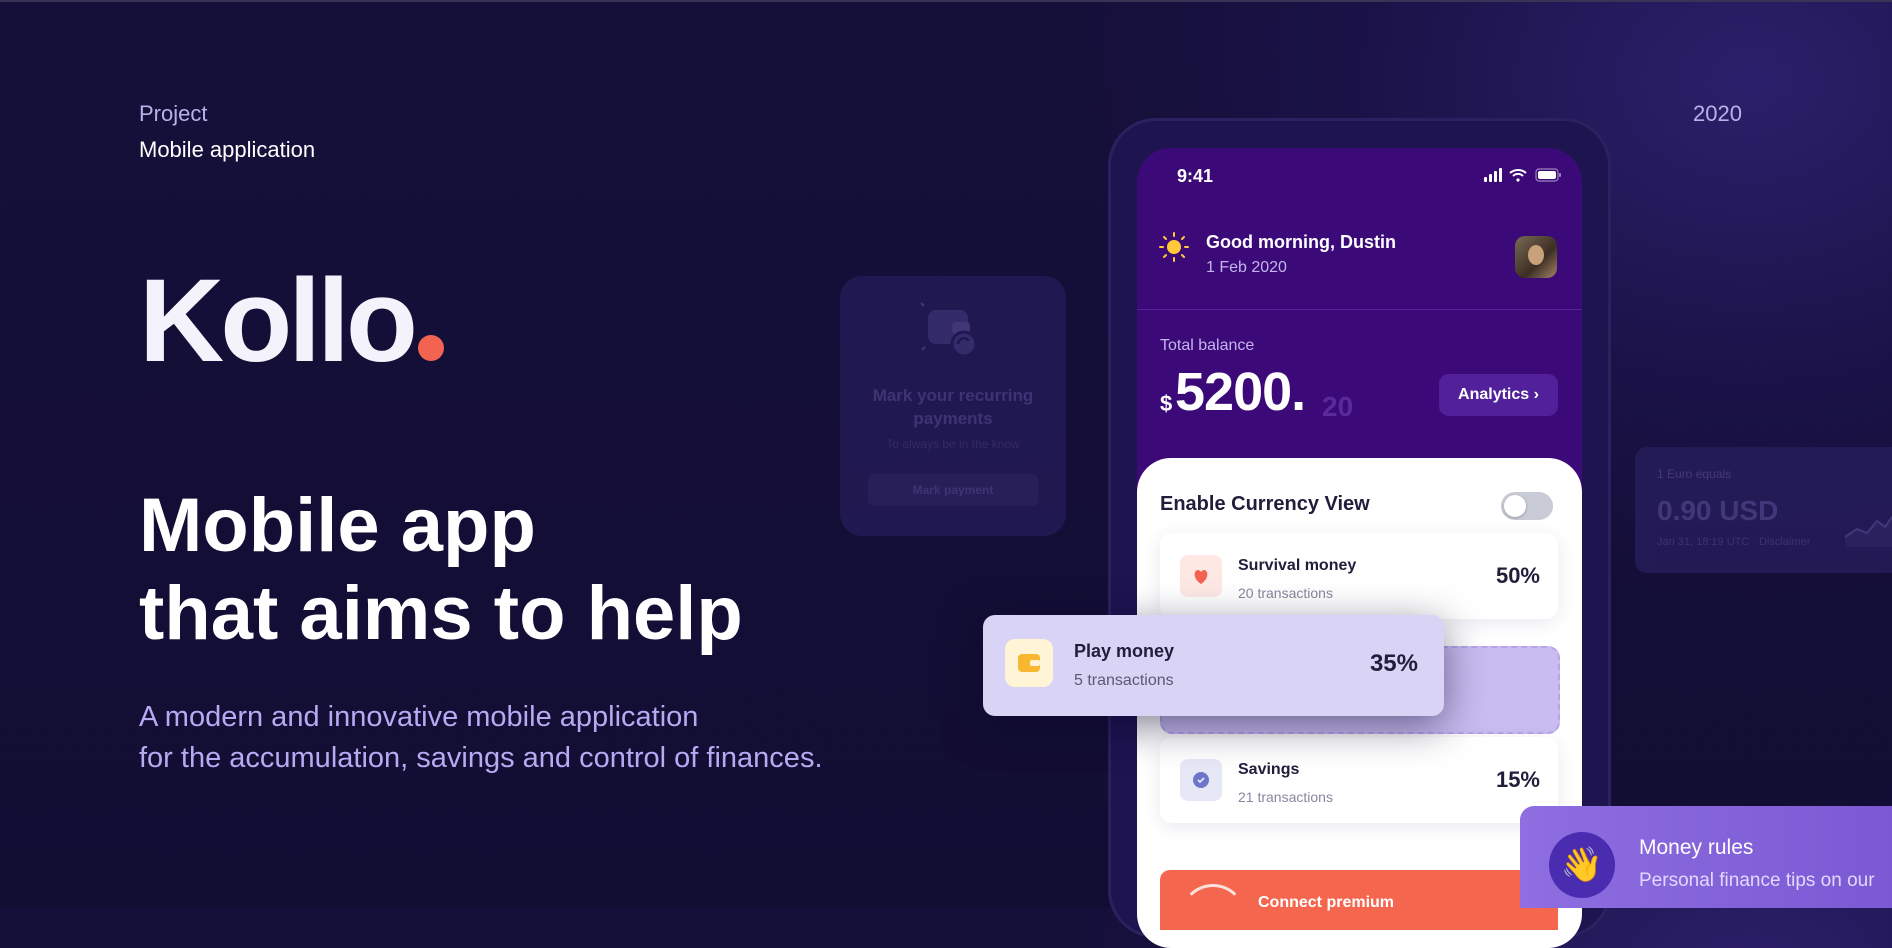 The image size is (1892, 948). I want to click on analytics-button: Analytics ›, so click(1498, 395).